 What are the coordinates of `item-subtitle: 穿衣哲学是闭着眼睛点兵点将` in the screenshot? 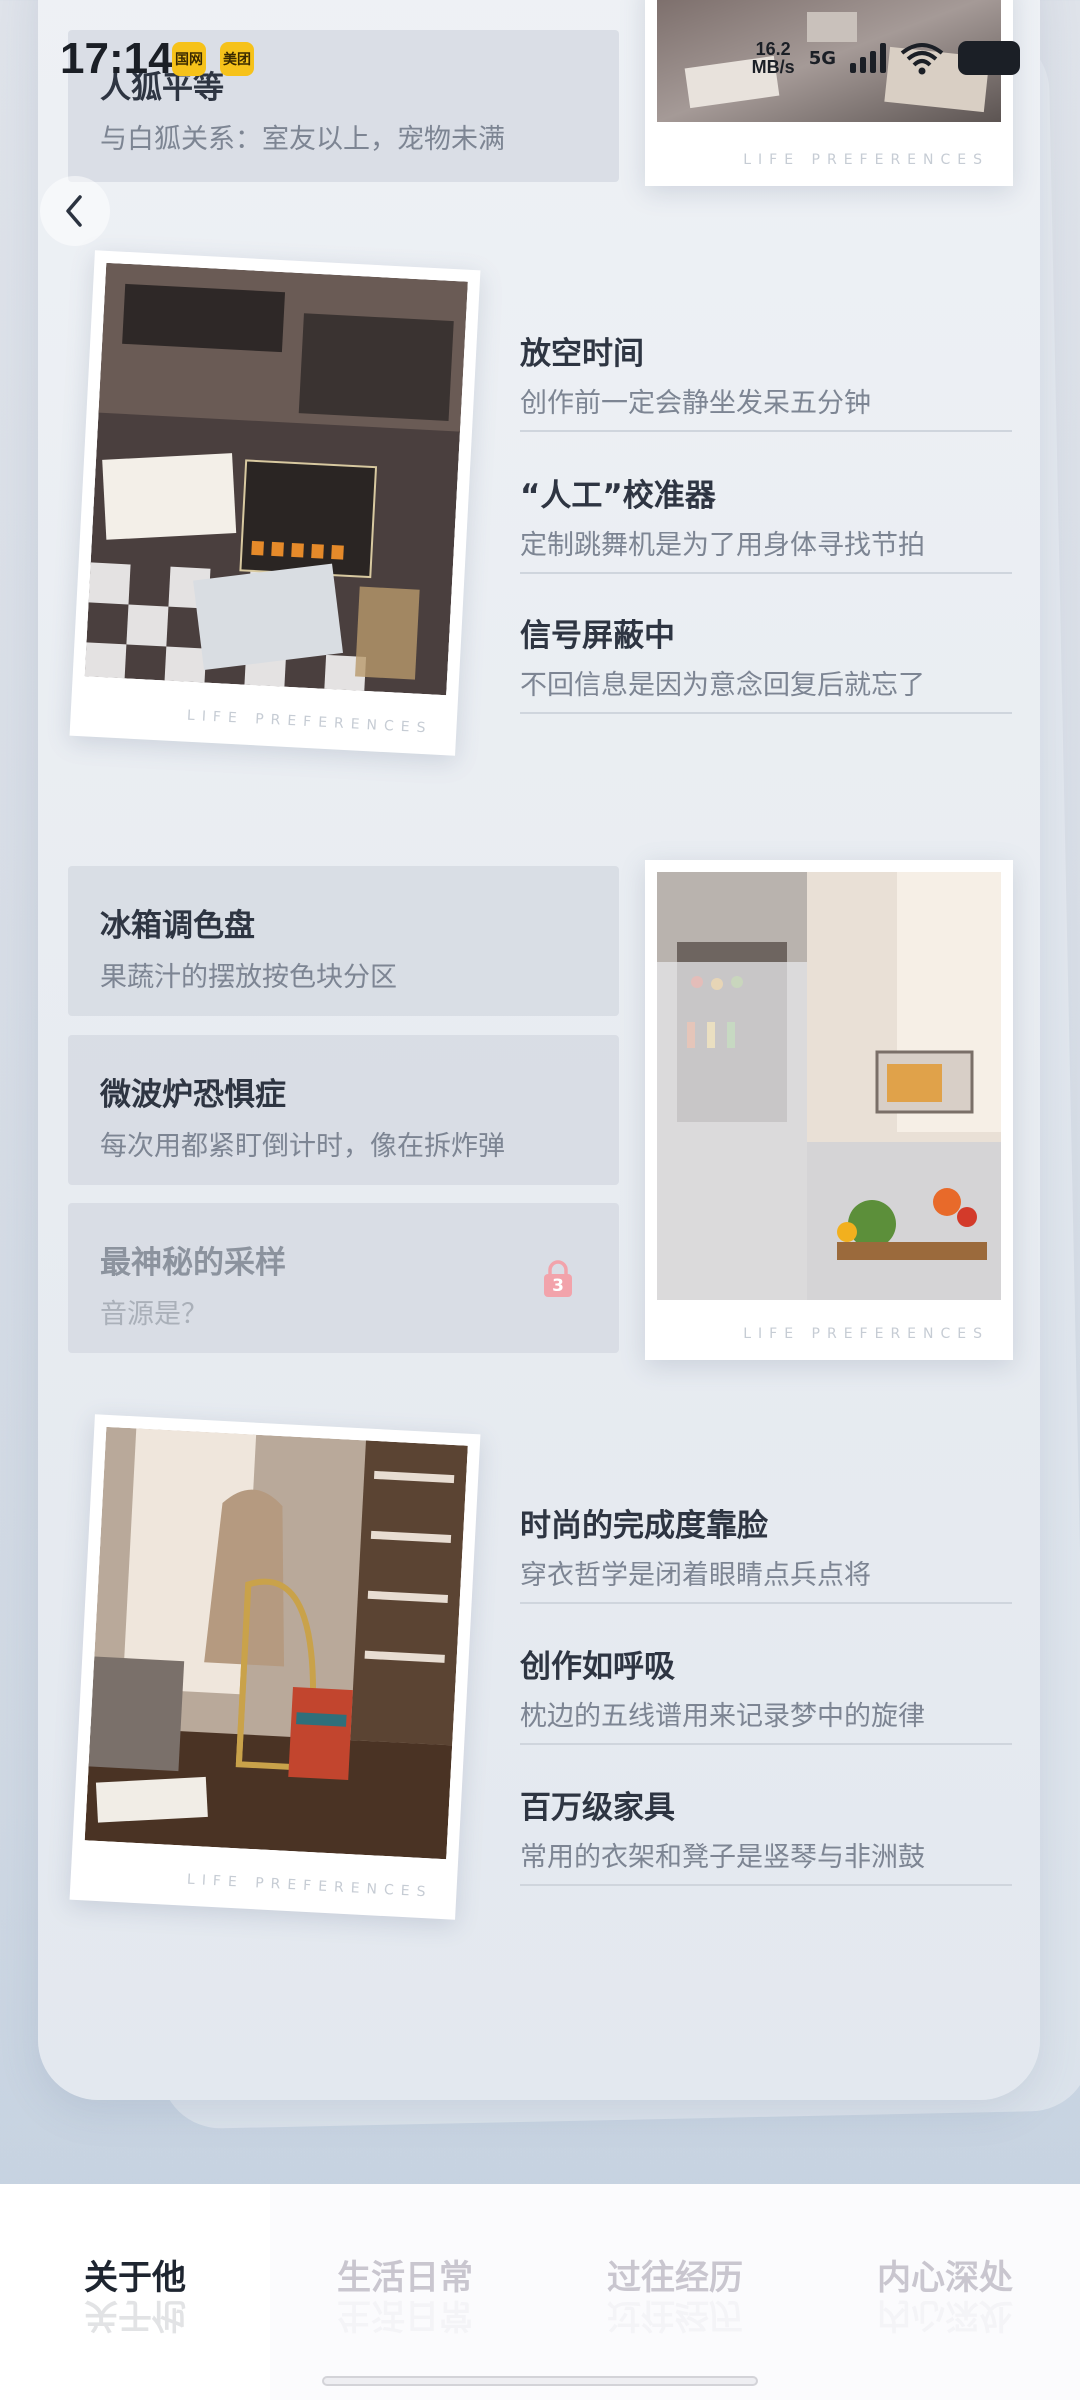 It's located at (695, 1575).